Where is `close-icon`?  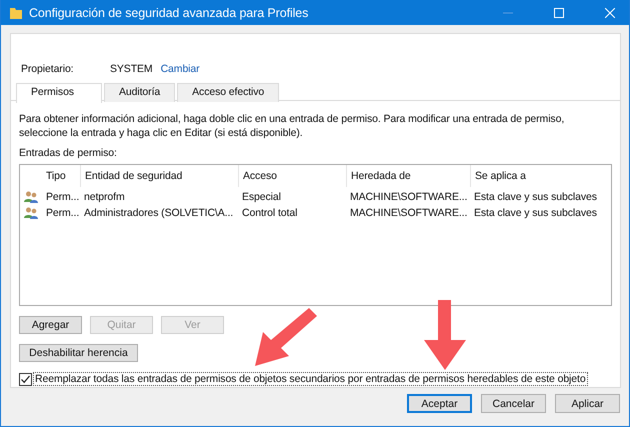 close-icon is located at coordinates (610, 13).